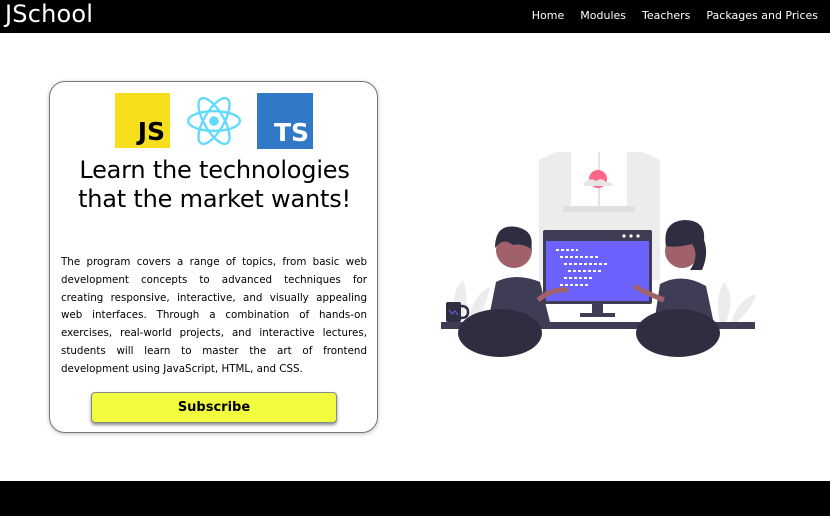  I want to click on brand-logo-text: JSchool, so click(49, 14).